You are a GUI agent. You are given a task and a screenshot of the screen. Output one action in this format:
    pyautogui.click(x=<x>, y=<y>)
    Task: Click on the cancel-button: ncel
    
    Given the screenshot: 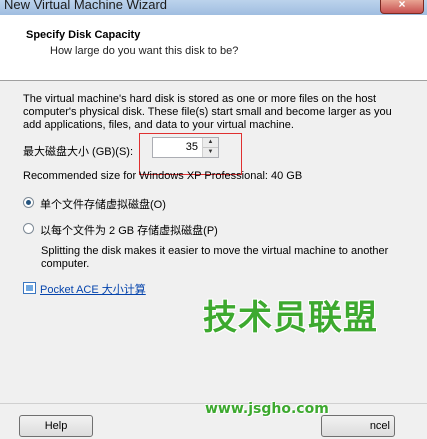 What is the action you would take?
    pyautogui.click(x=358, y=426)
    